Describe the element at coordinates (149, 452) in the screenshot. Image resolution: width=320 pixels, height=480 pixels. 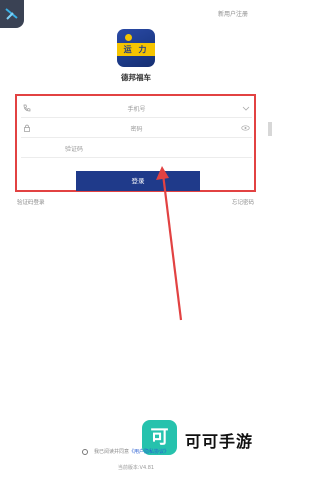
I see `agreement-link: 《用户隐私协议》` at that location.